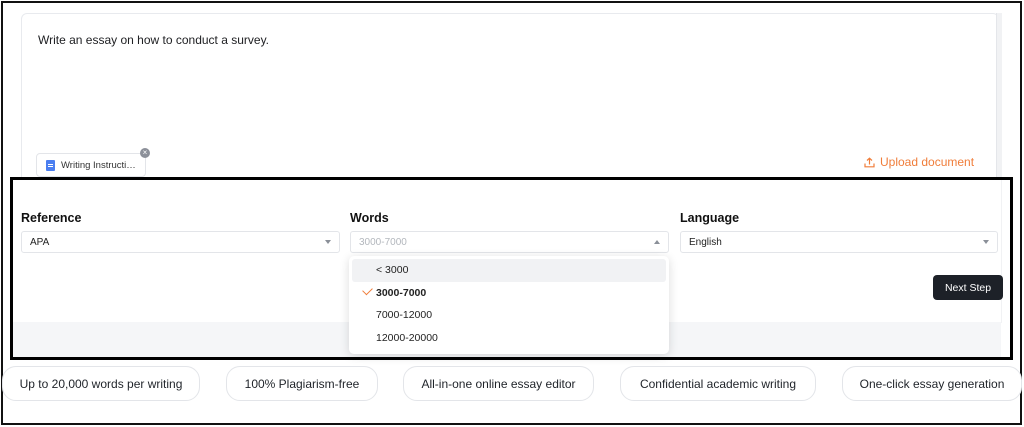  What do you see at coordinates (932, 383) in the screenshot?
I see `feature-pill: One-click essay generation` at bounding box center [932, 383].